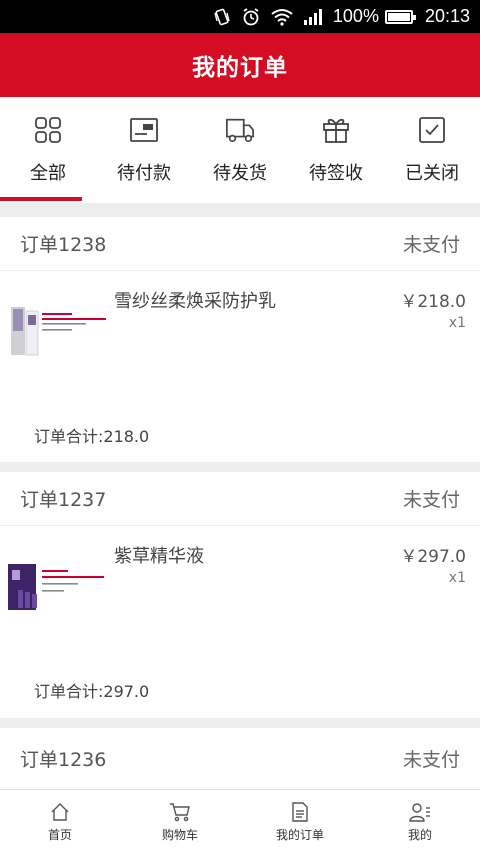  I want to click on tab-label: 已关闭, so click(432, 173).